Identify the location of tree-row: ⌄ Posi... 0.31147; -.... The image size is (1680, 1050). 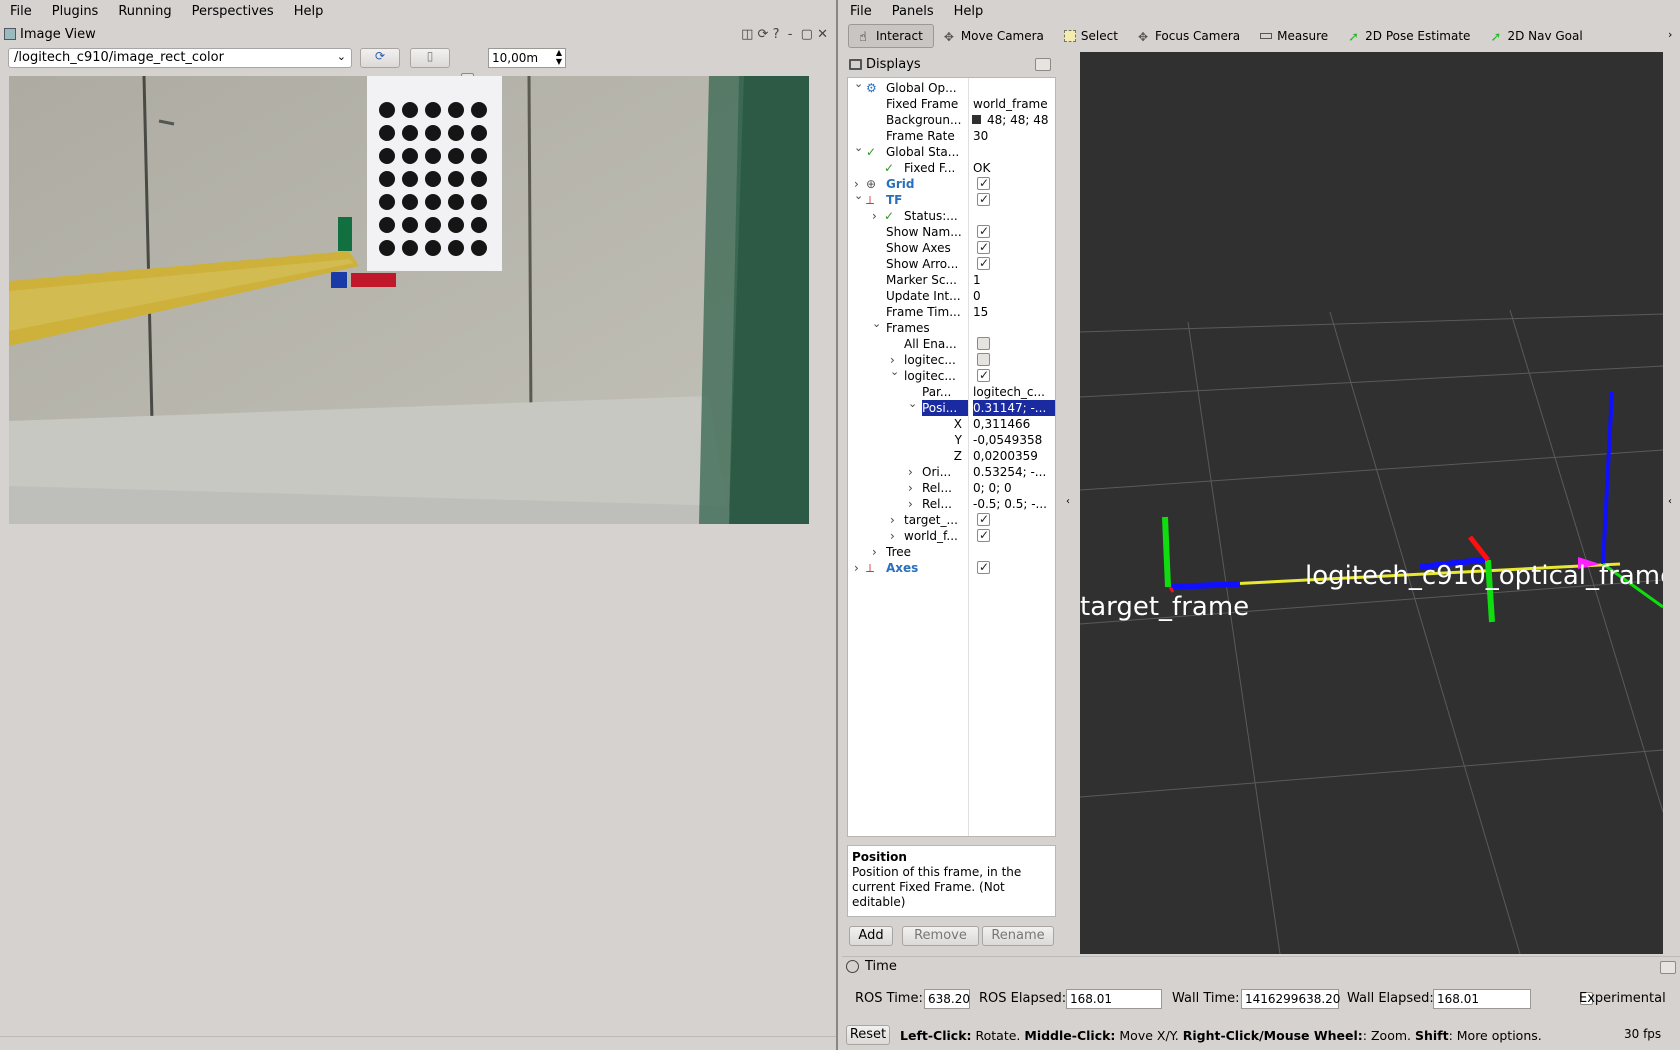
(951, 406).